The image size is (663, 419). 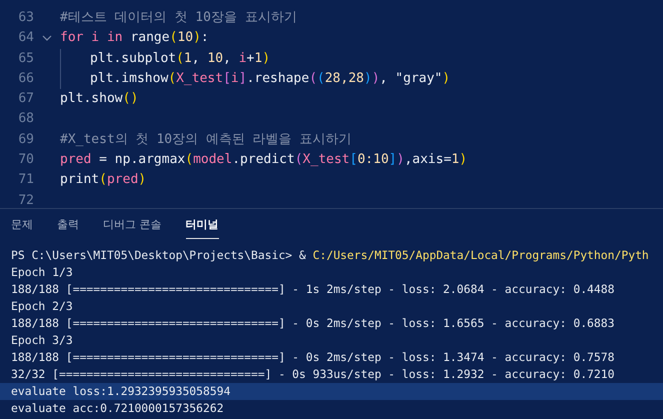 I want to click on terminal-line: evaluate acc:0.7210000157356262, so click(x=117, y=408).